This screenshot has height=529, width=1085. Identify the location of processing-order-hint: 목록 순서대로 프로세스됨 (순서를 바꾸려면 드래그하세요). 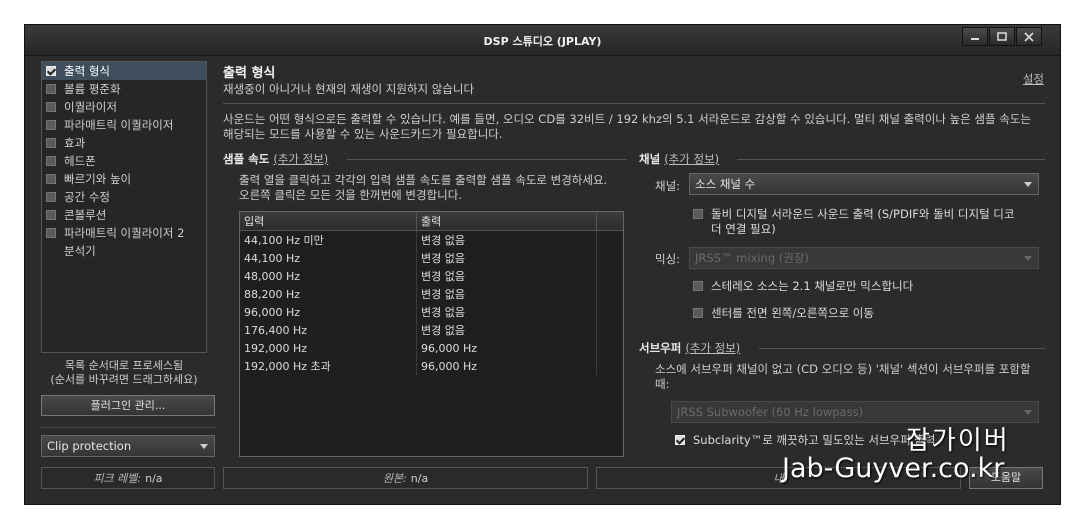
(124, 373).